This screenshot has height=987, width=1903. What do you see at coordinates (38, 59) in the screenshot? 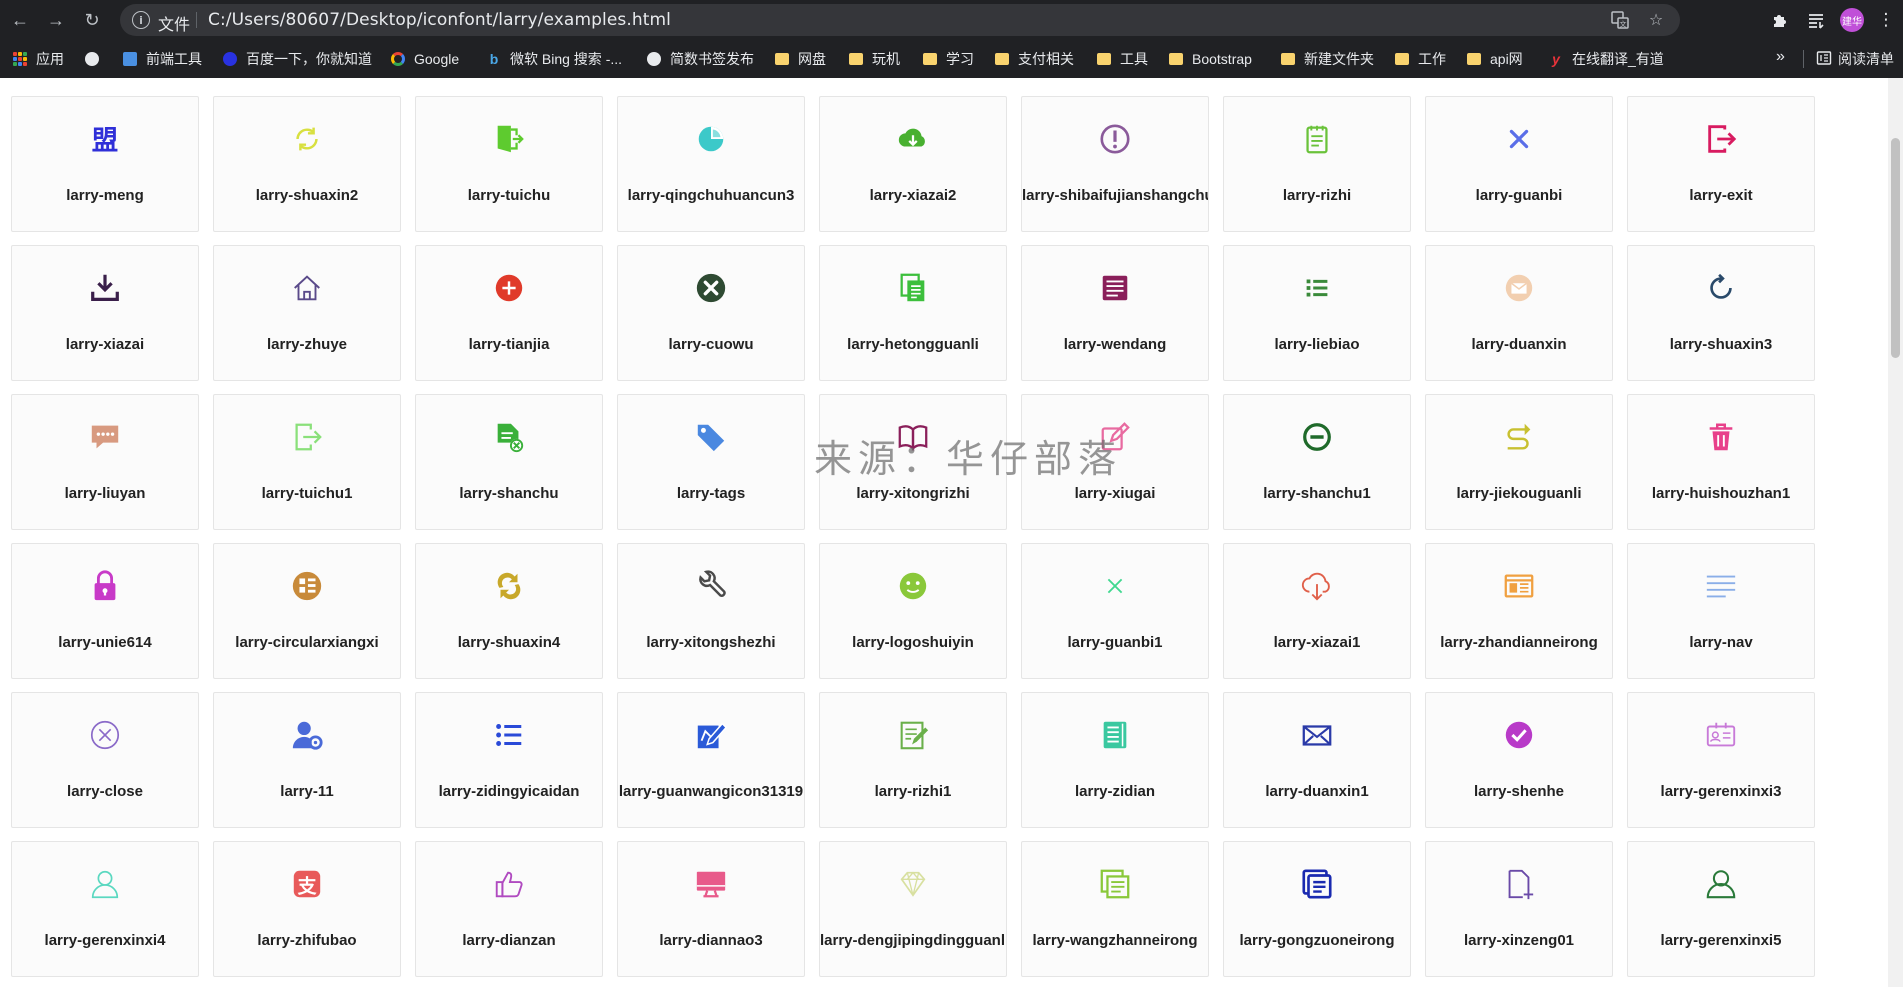
I see `bookmark-apps: 应用` at bounding box center [38, 59].